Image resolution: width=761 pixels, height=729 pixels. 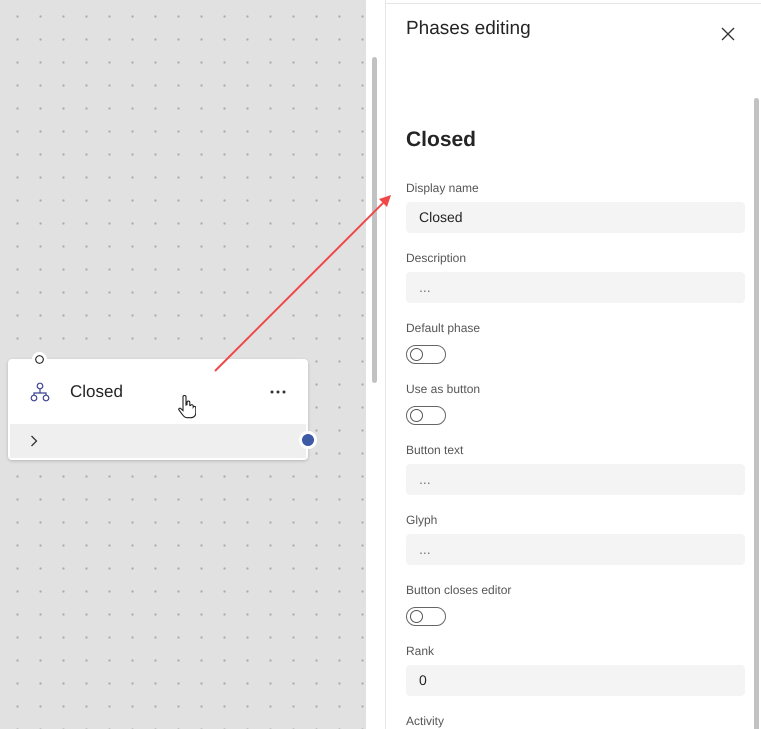 What do you see at coordinates (443, 389) in the screenshot?
I see `field-label: Use as button` at bounding box center [443, 389].